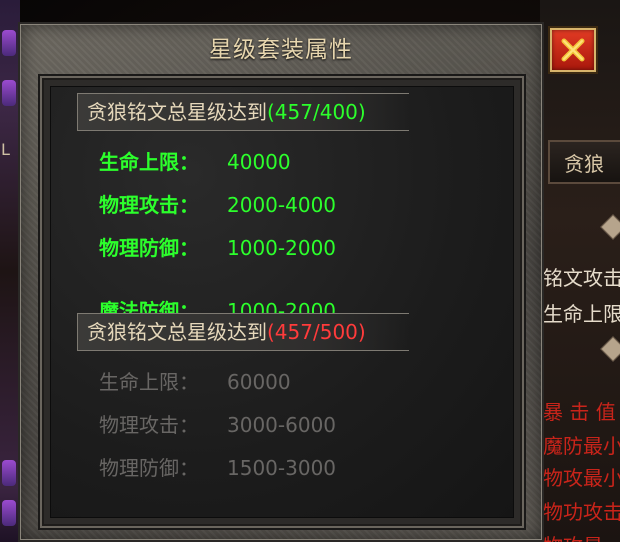  What do you see at coordinates (217, 246) in the screenshot?
I see `attribute-row: 物理防御： 1000-2000` at bounding box center [217, 246].